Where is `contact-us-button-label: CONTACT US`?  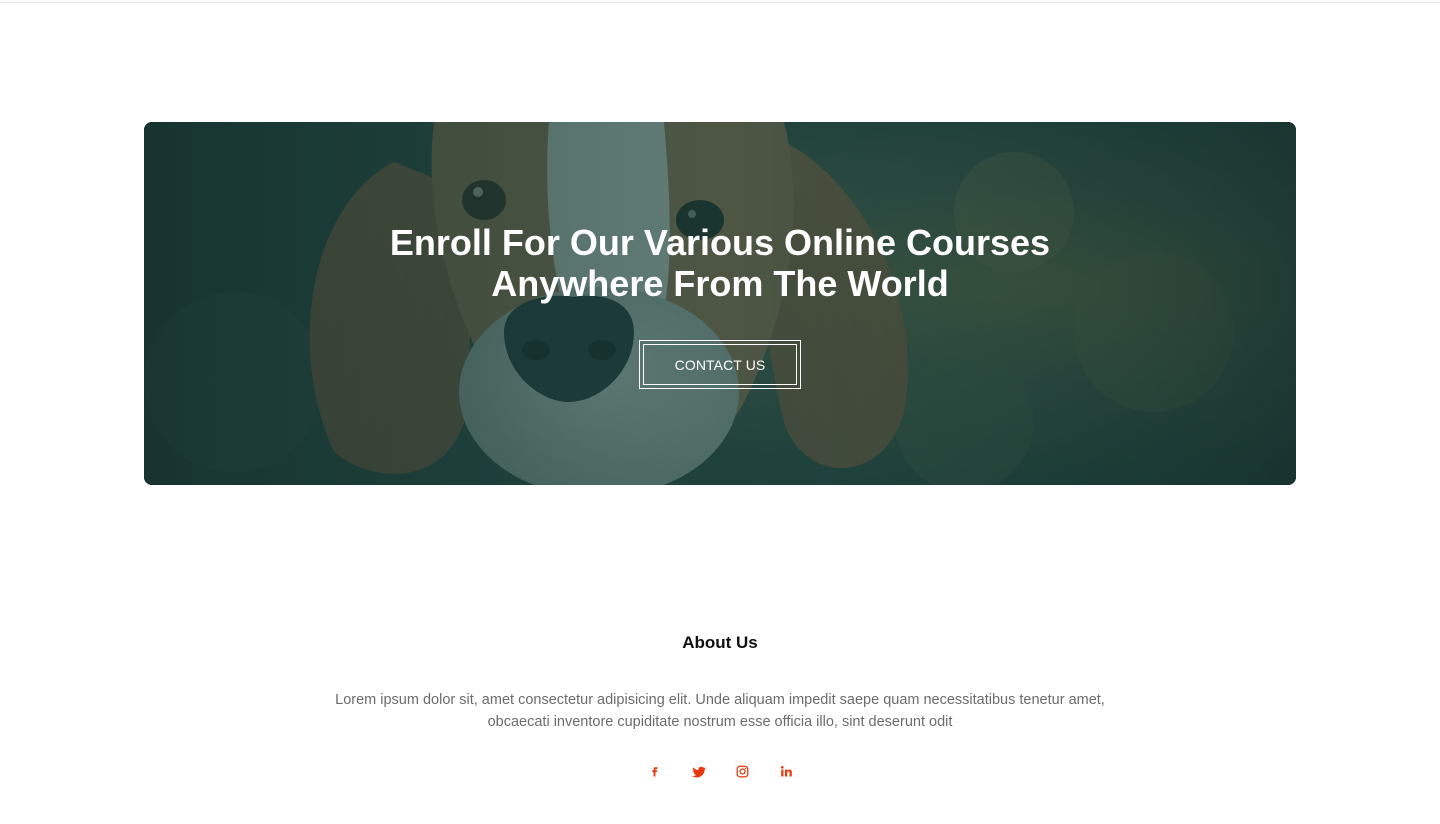
contact-us-button-label: CONTACT US is located at coordinates (720, 364).